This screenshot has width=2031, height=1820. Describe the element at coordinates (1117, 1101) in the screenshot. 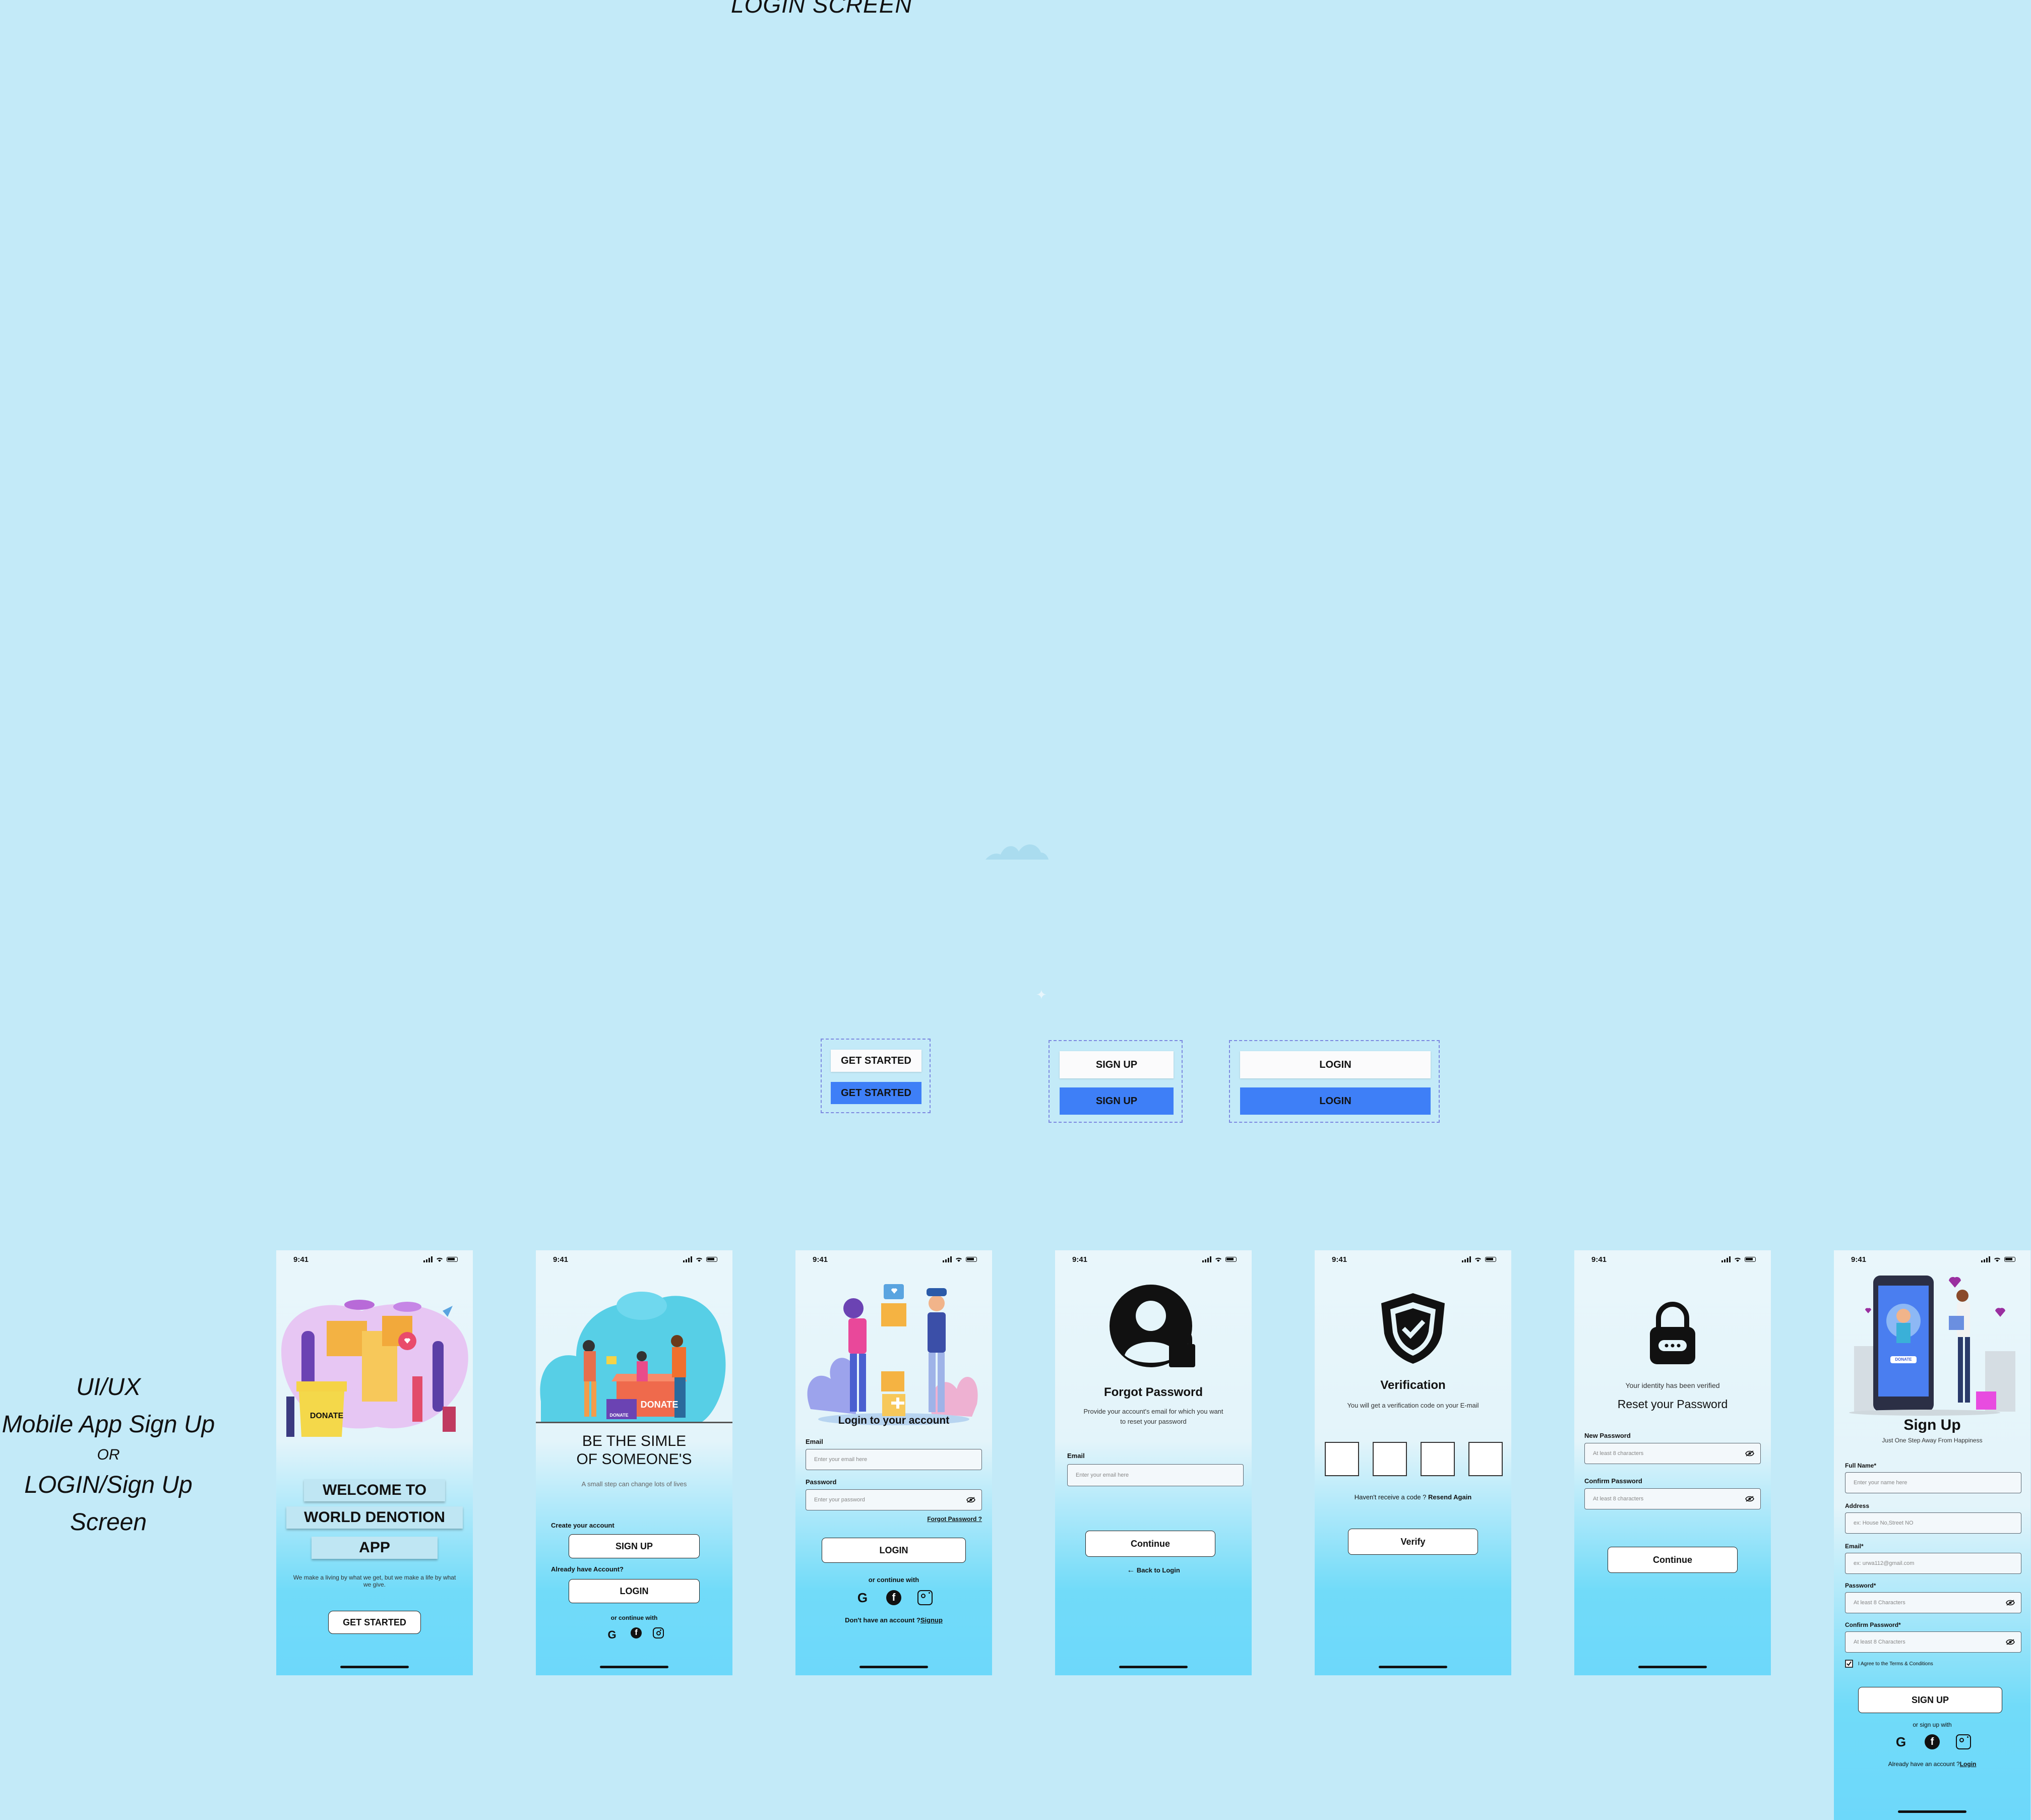

I see `signup-button-blue: SIGN UP` at that location.